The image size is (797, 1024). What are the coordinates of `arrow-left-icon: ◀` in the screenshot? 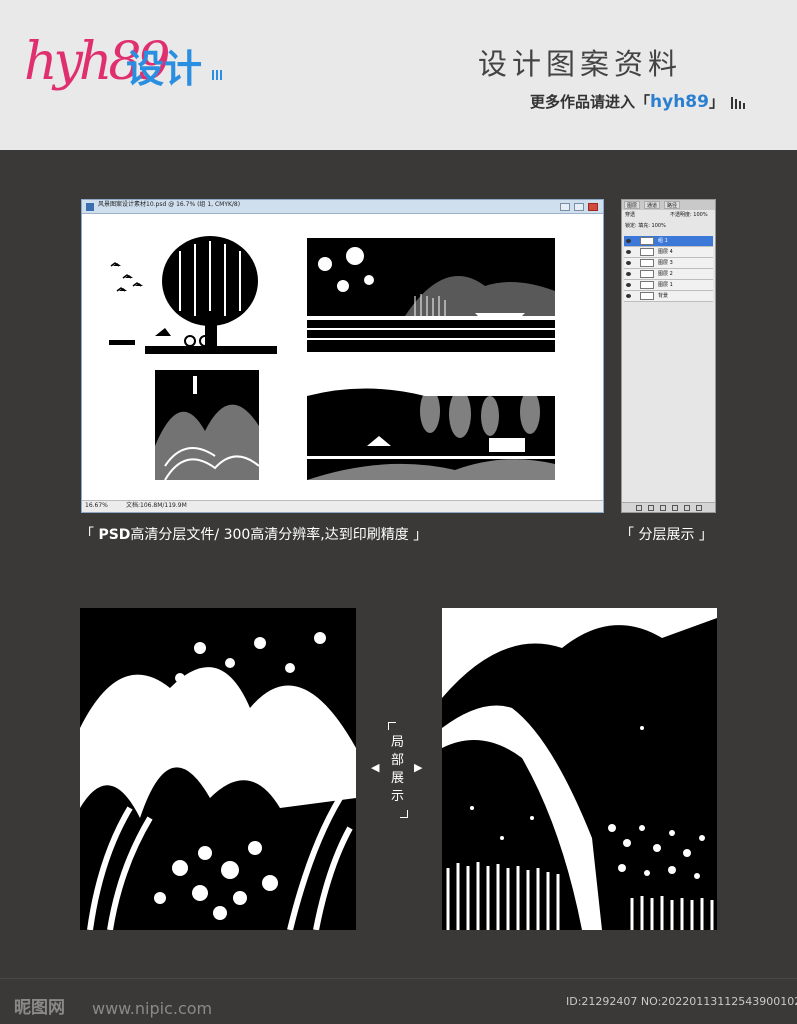 It's located at (375, 767).